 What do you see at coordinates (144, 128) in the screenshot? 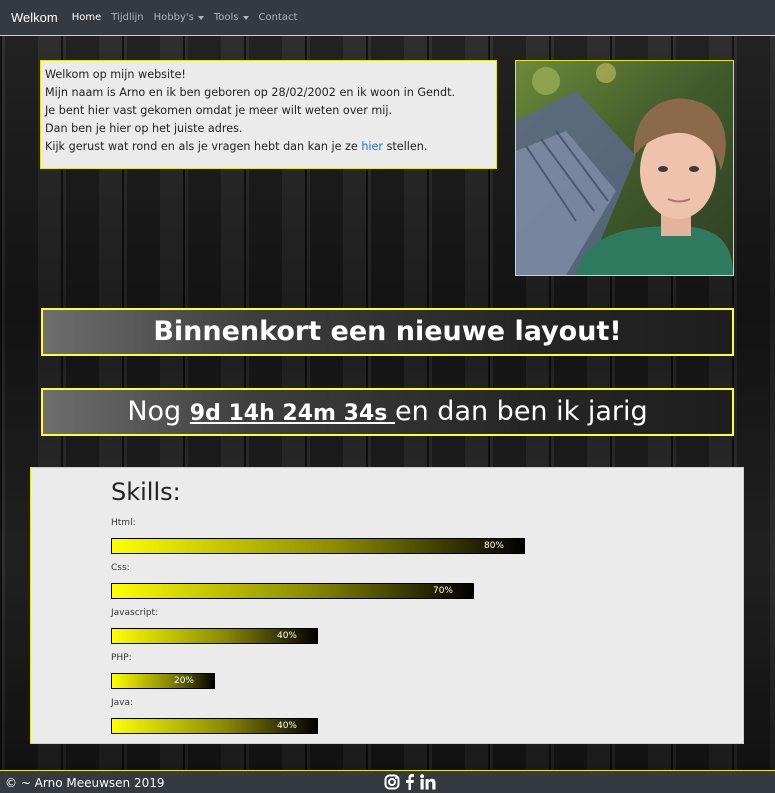
I see `intro-line: Dan ben je hier op het juiste adres.` at bounding box center [144, 128].